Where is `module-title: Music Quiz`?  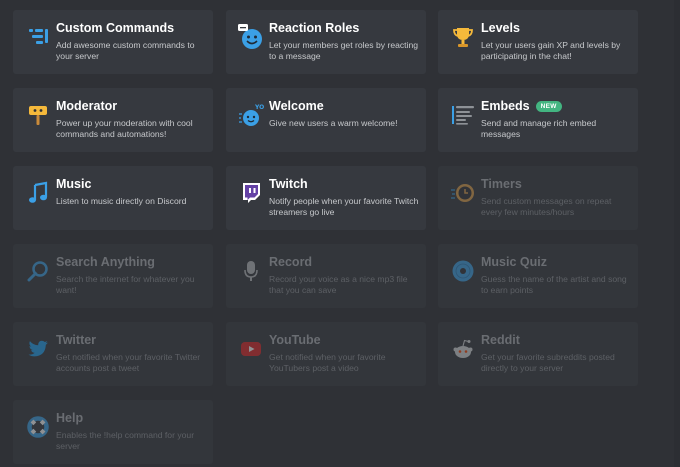 module-title: Music Quiz is located at coordinates (514, 262).